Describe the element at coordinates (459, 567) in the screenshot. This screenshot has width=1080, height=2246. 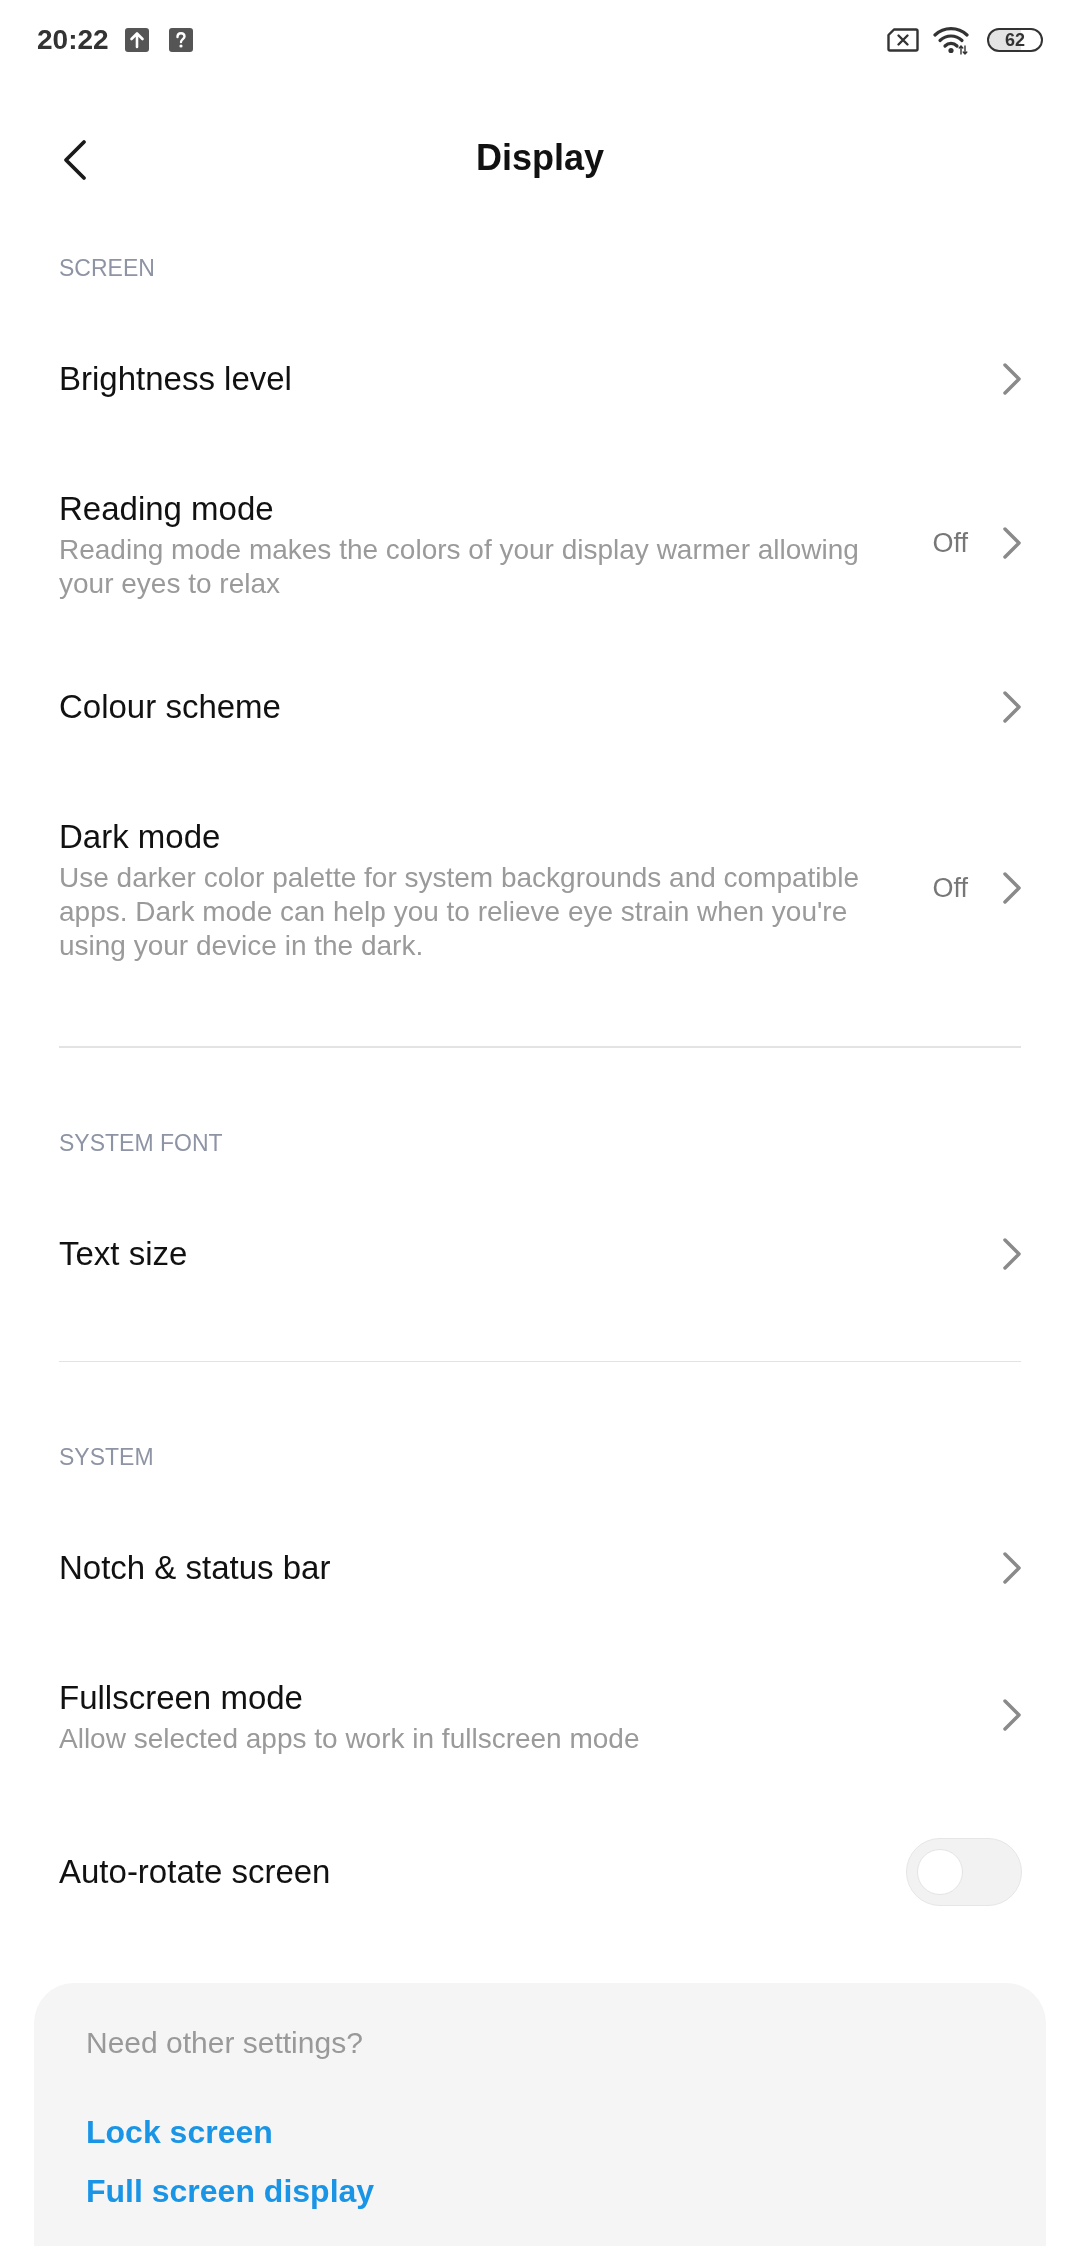
I see `setting-description: Reading mode makes the colors of your display warmer allowing your eyes to relax` at that location.